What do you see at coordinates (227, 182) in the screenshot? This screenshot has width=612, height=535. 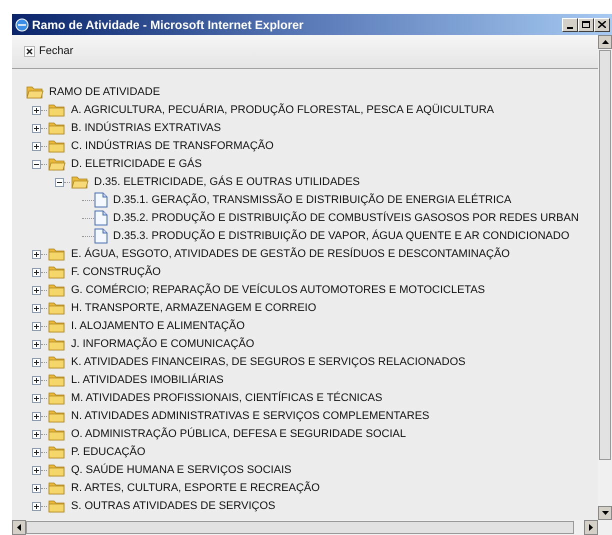 I see `tree-item: D.35. ELETRICIDADE, GÁS E OUTRAS UTILIDADES` at bounding box center [227, 182].